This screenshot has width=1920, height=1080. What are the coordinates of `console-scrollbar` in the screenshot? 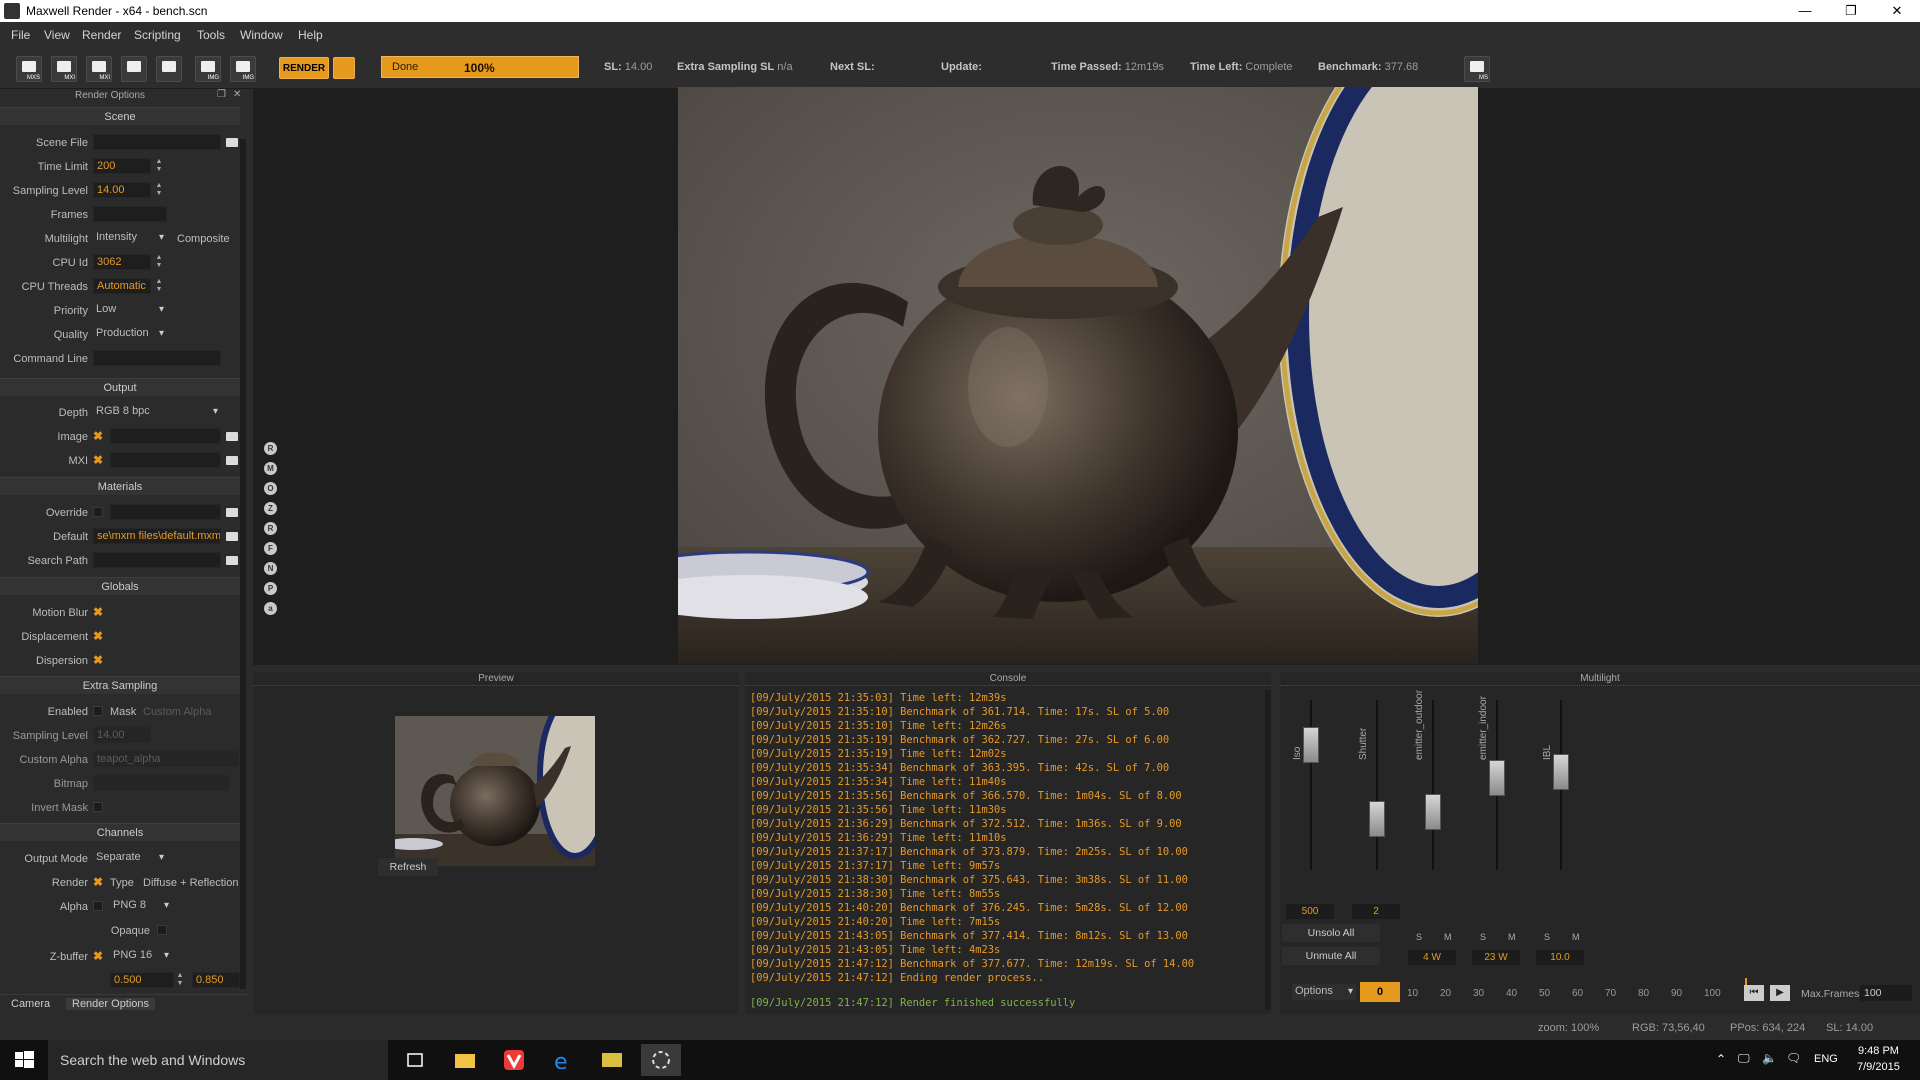 It's located at (1268, 850).